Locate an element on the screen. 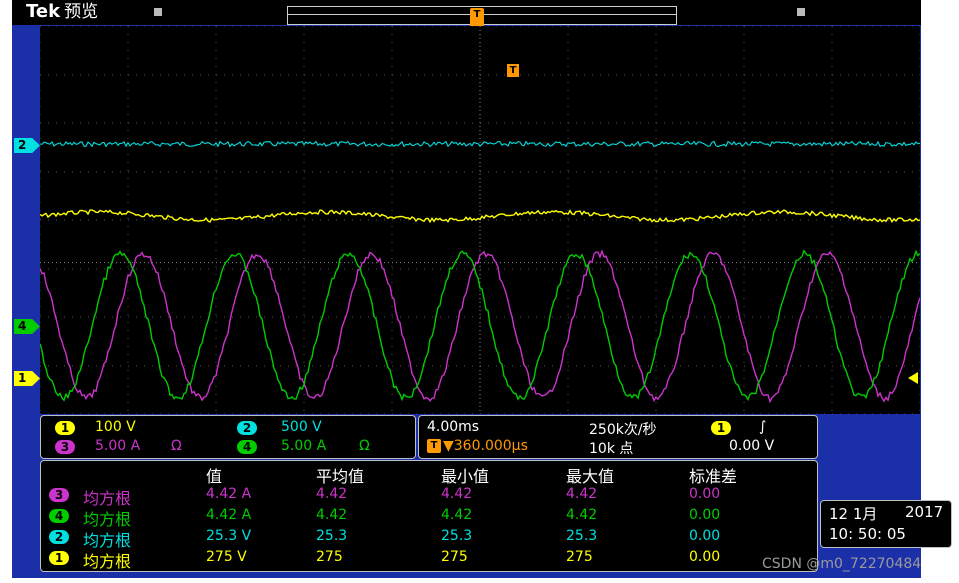 This screenshot has width=959, height=583. trigger-level-arrow is located at coordinates (913, 378).